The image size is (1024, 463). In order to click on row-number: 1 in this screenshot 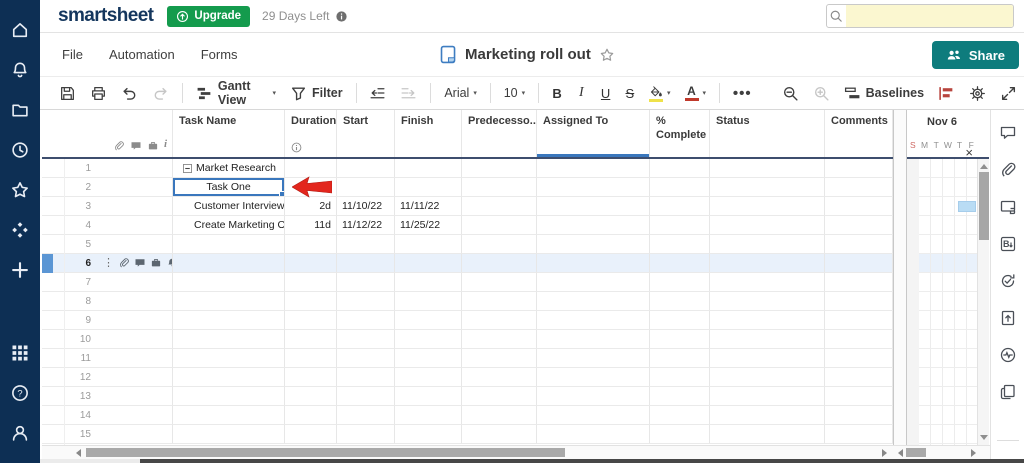, I will do `click(71, 168)`.